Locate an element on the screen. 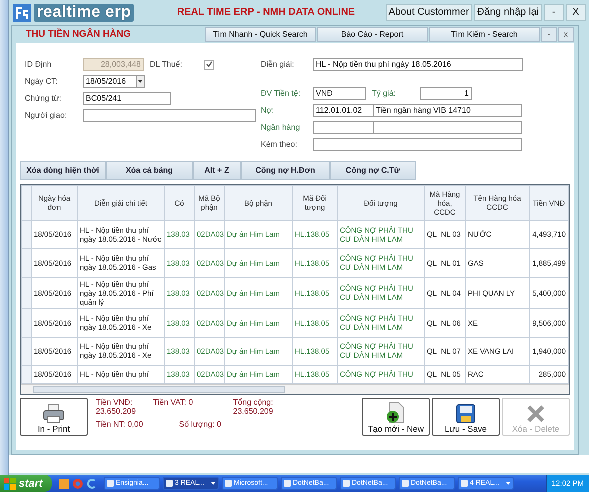 The height and width of the screenshot is (492, 589). total-label: Số lượng: 0 is located at coordinates (200, 424).